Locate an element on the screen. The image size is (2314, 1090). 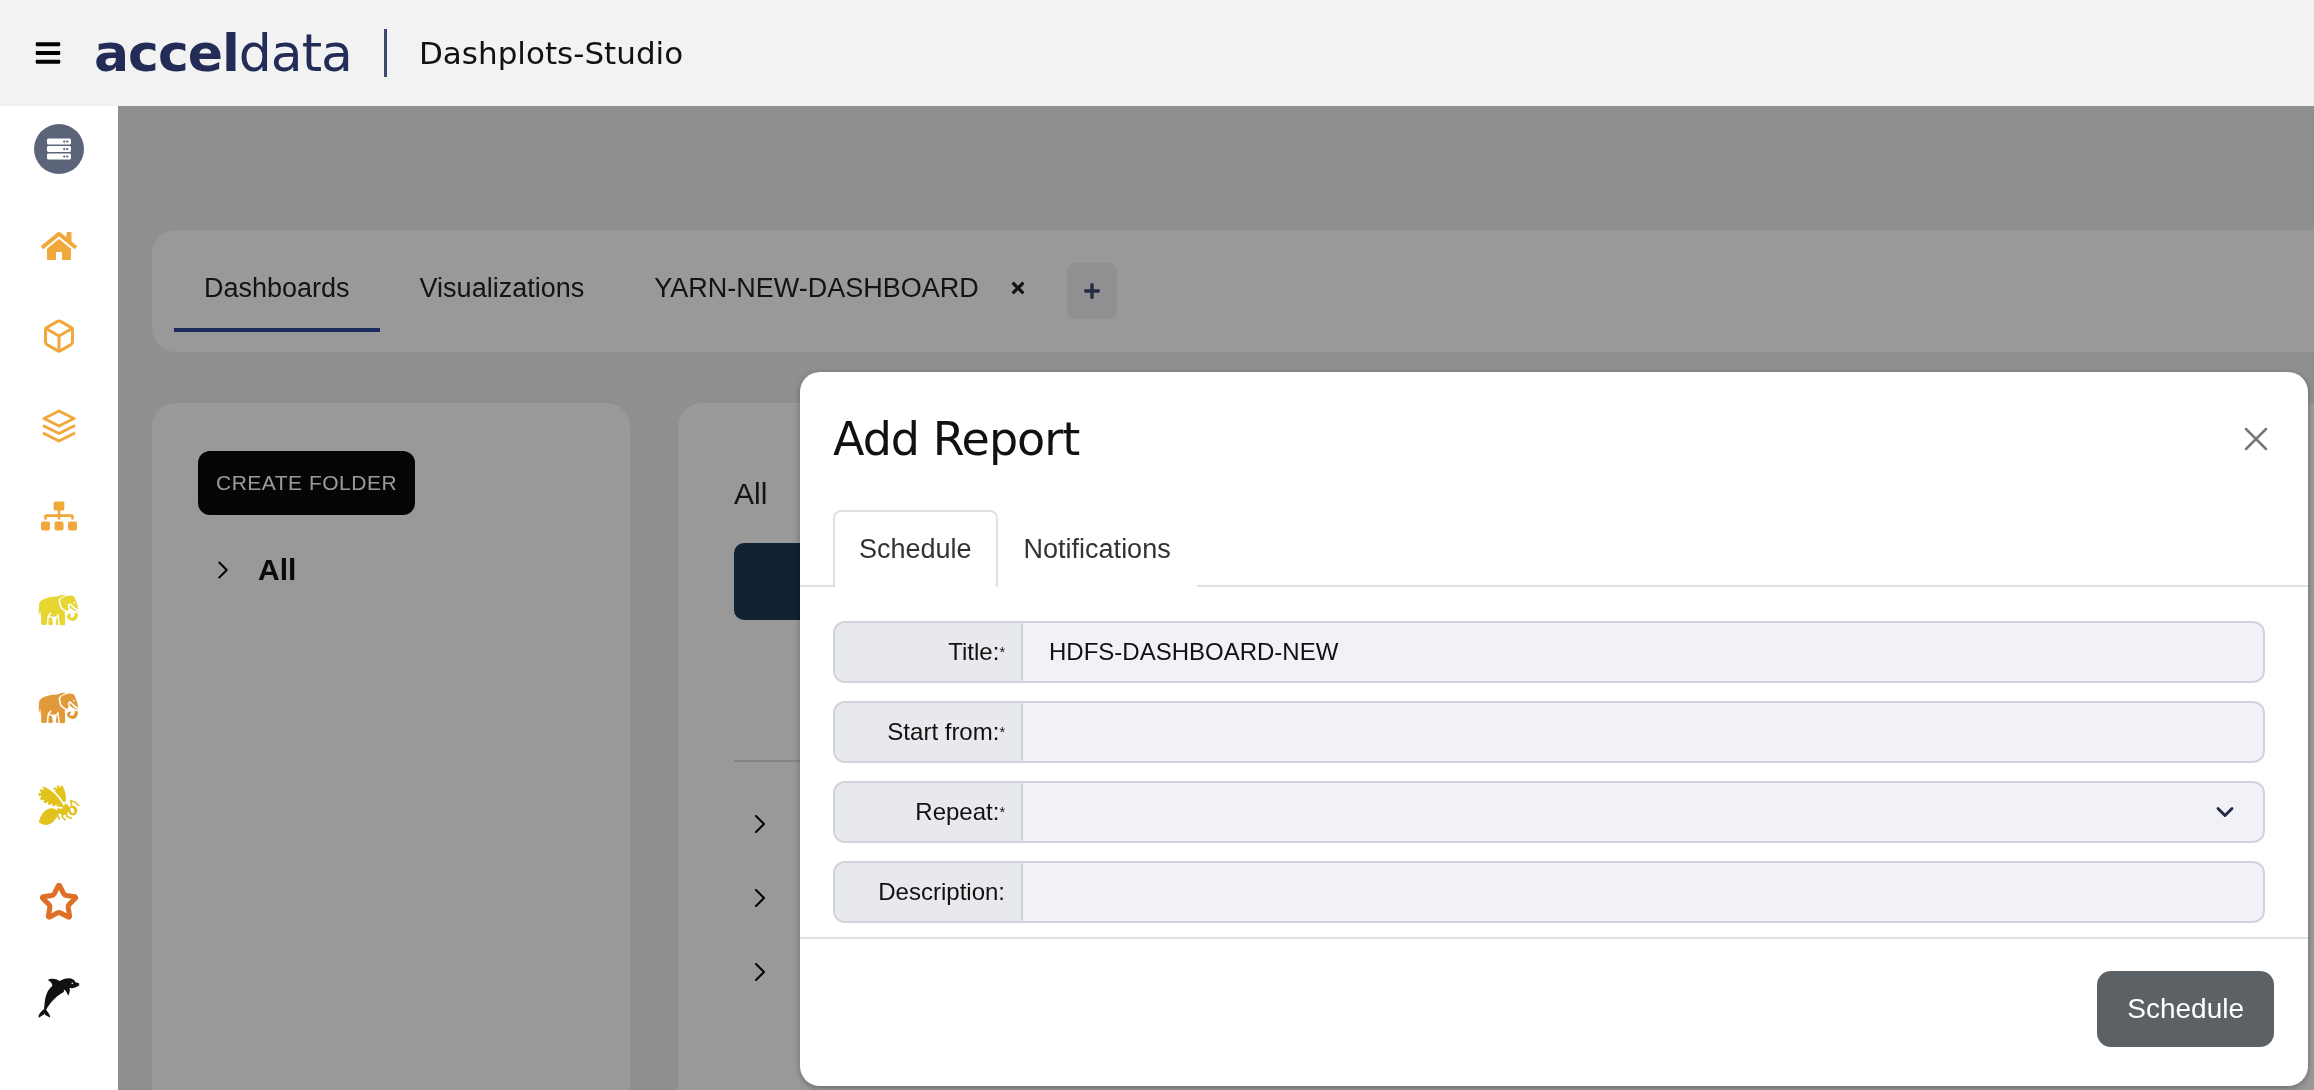
field-label: Repeat:$^{*}$ is located at coordinates (929, 812).